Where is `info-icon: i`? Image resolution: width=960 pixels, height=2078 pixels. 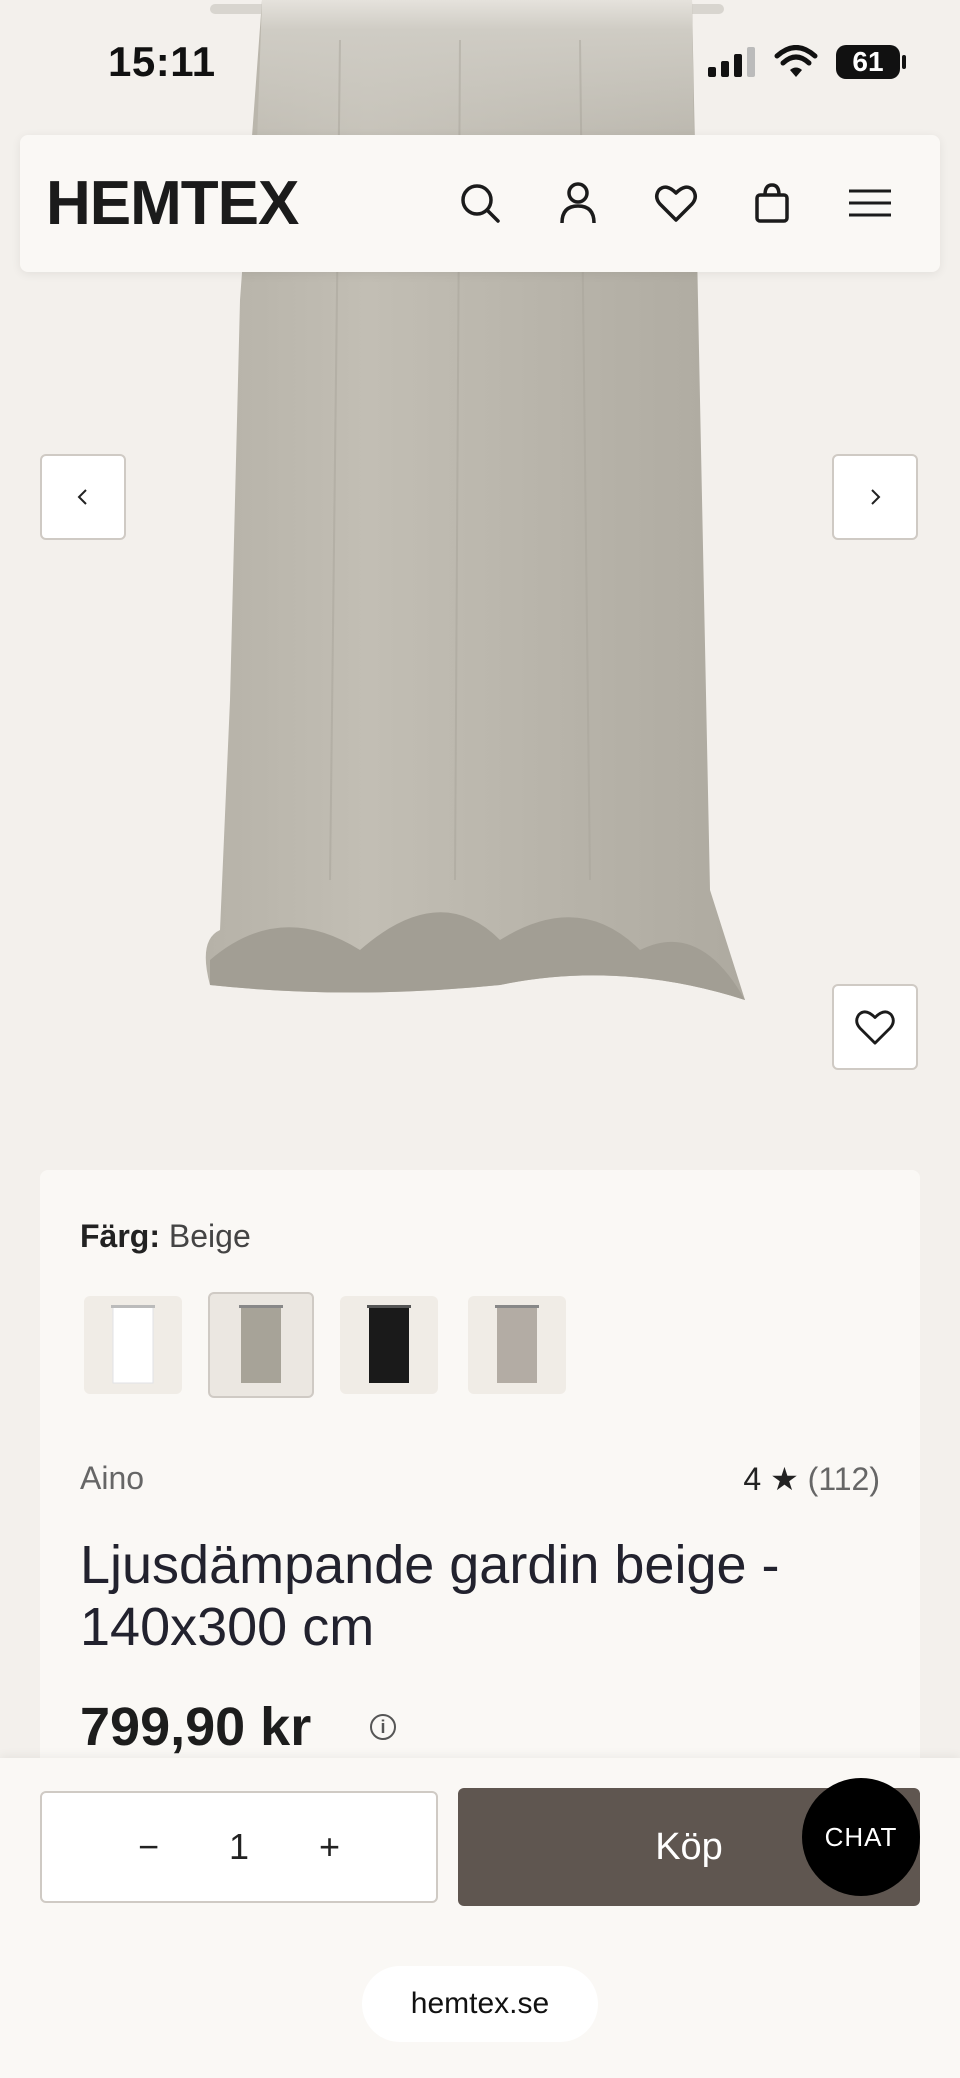 info-icon: i is located at coordinates (383, 1727).